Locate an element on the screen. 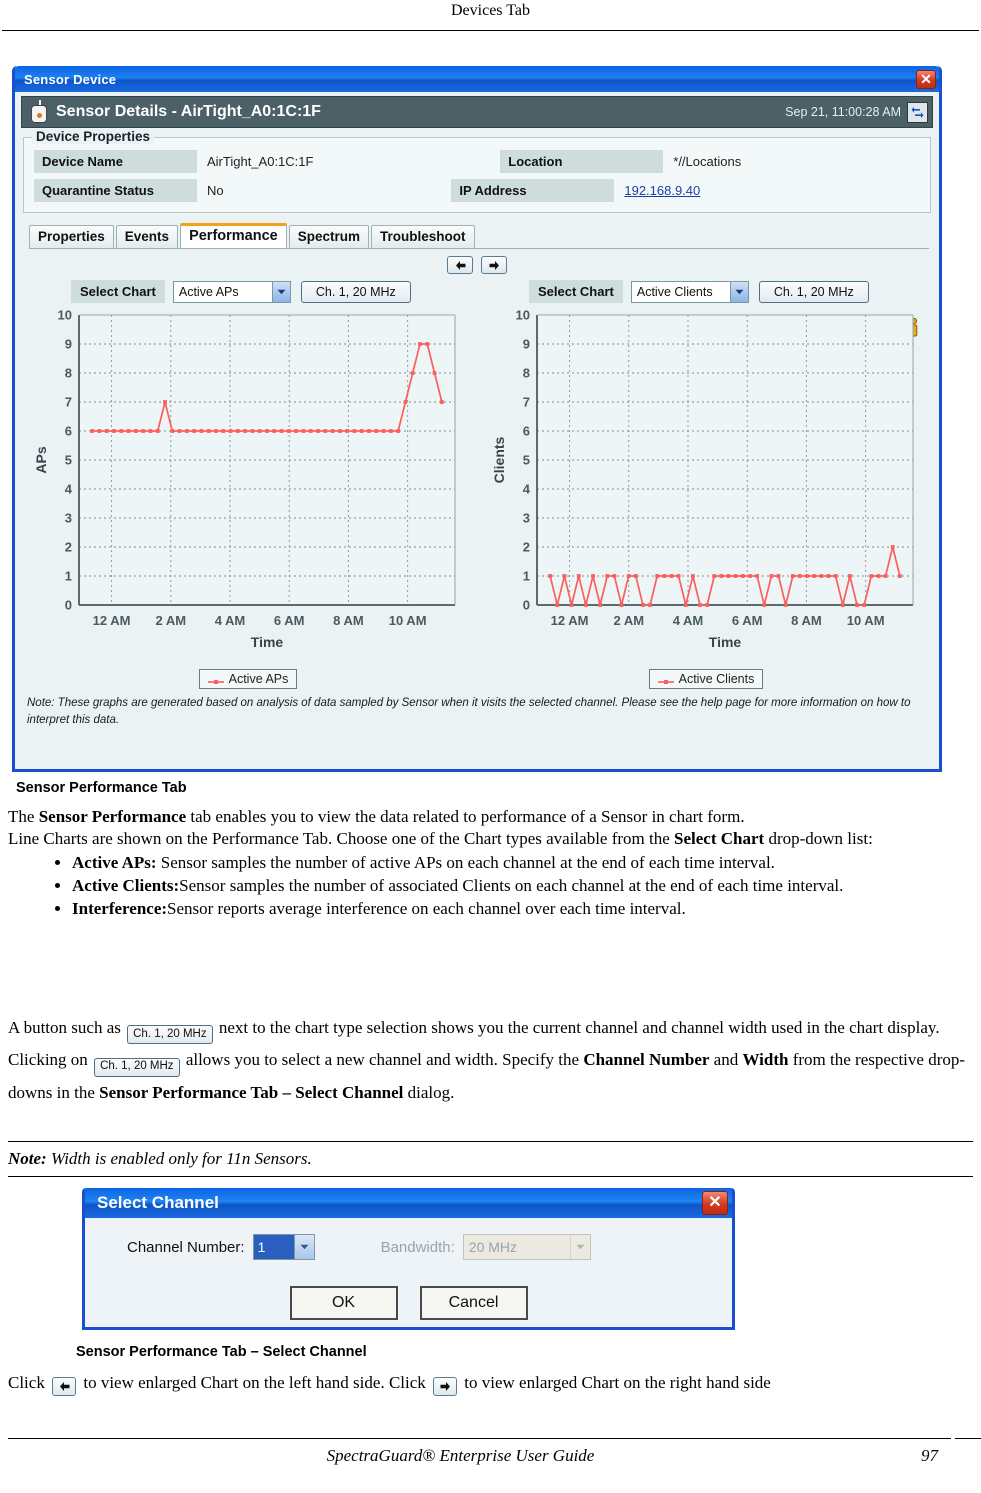  bandwidth-select: 20 MHz is located at coordinates (526, 1247).